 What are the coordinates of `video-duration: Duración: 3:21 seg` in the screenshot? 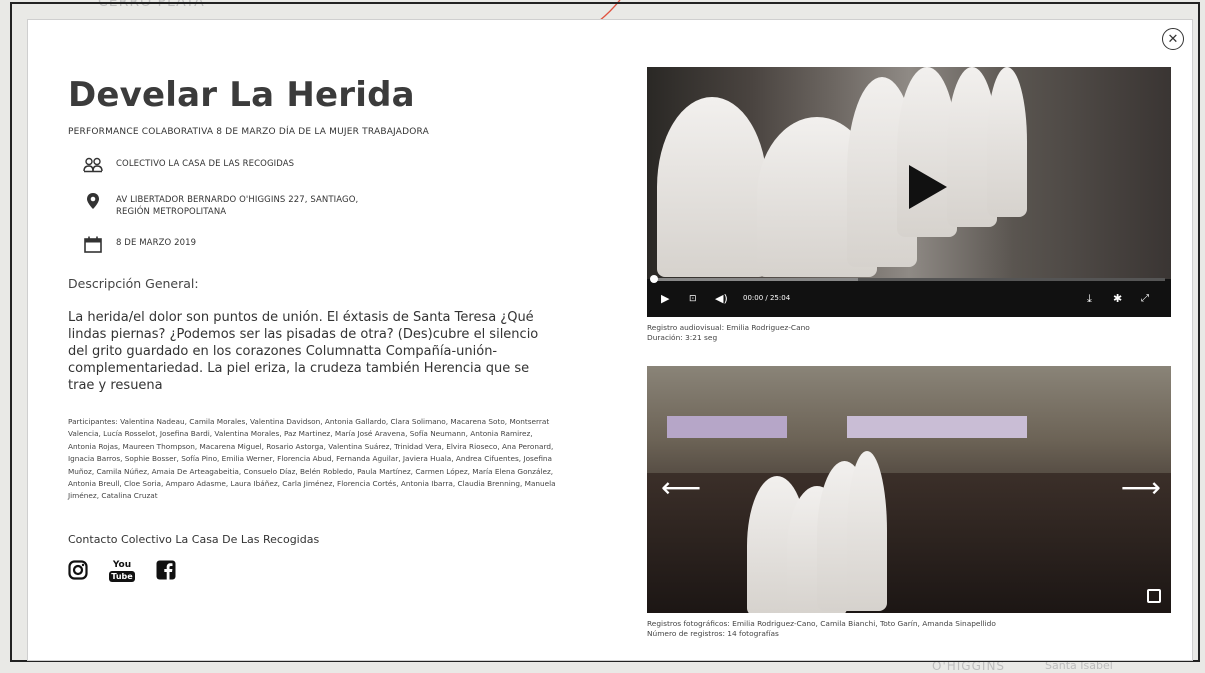 It's located at (682, 337).